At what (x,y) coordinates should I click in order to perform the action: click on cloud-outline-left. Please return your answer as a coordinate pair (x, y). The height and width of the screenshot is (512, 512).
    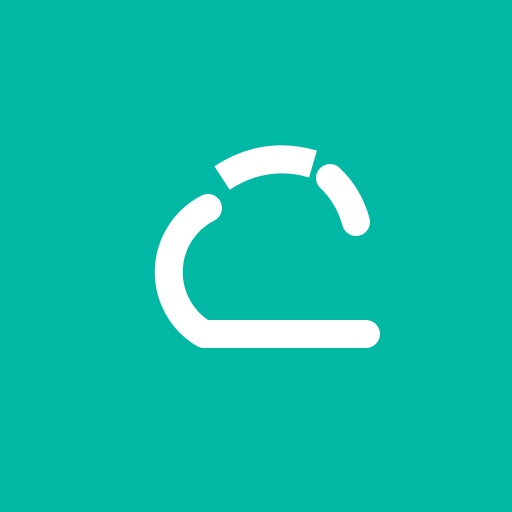
    Looking at the image, I should click on (267, 271).